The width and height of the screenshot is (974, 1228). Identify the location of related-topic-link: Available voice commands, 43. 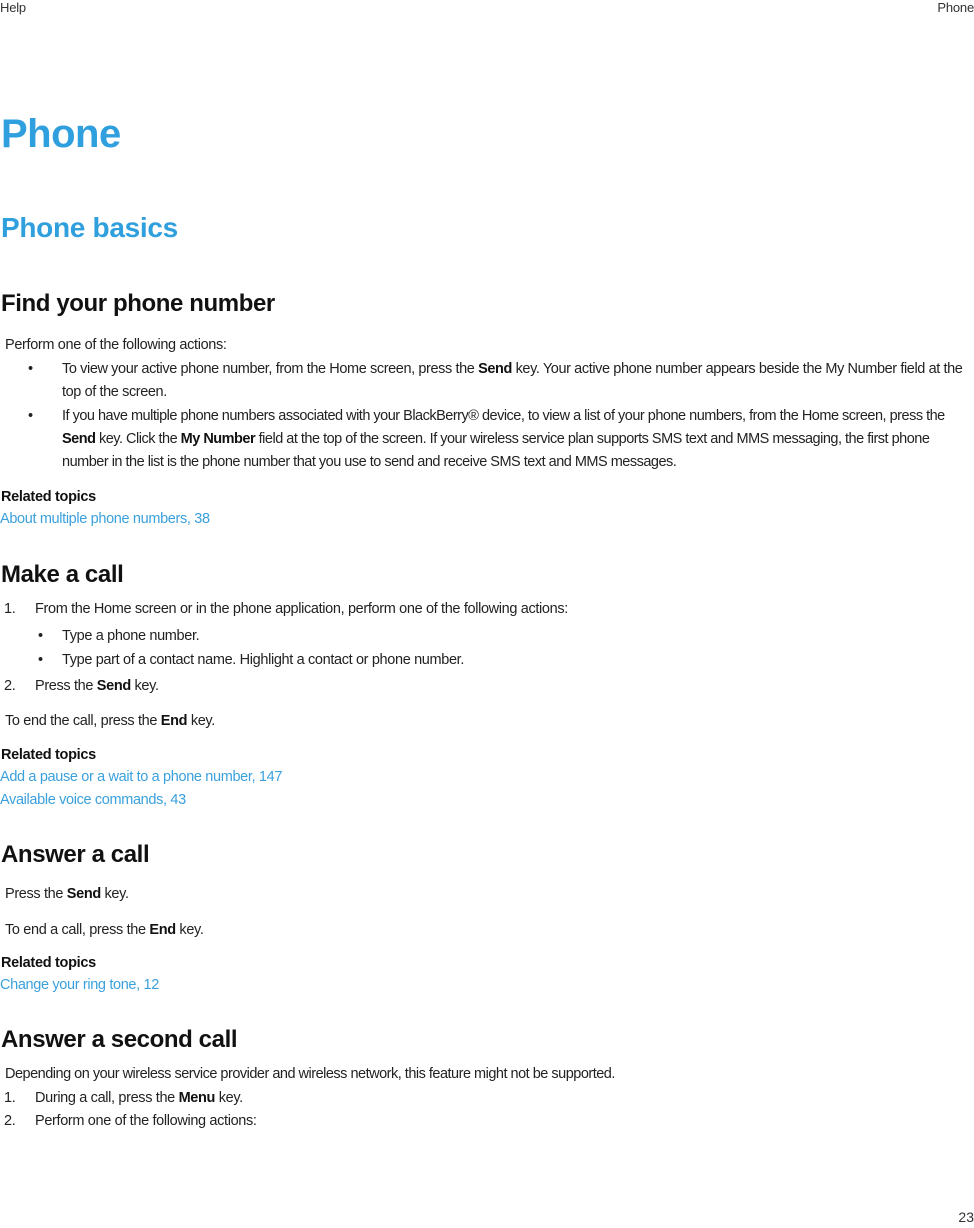
(93, 800).